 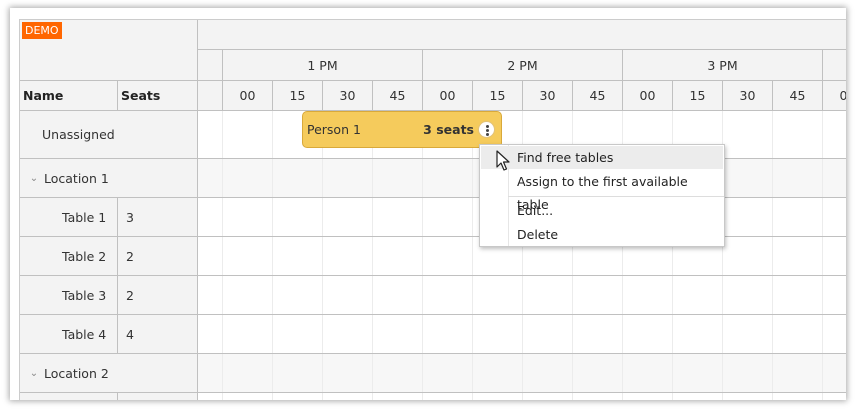 What do you see at coordinates (834, 65) in the screenshot?
I see `hour-cell-next` at bounding box center [834, 65].